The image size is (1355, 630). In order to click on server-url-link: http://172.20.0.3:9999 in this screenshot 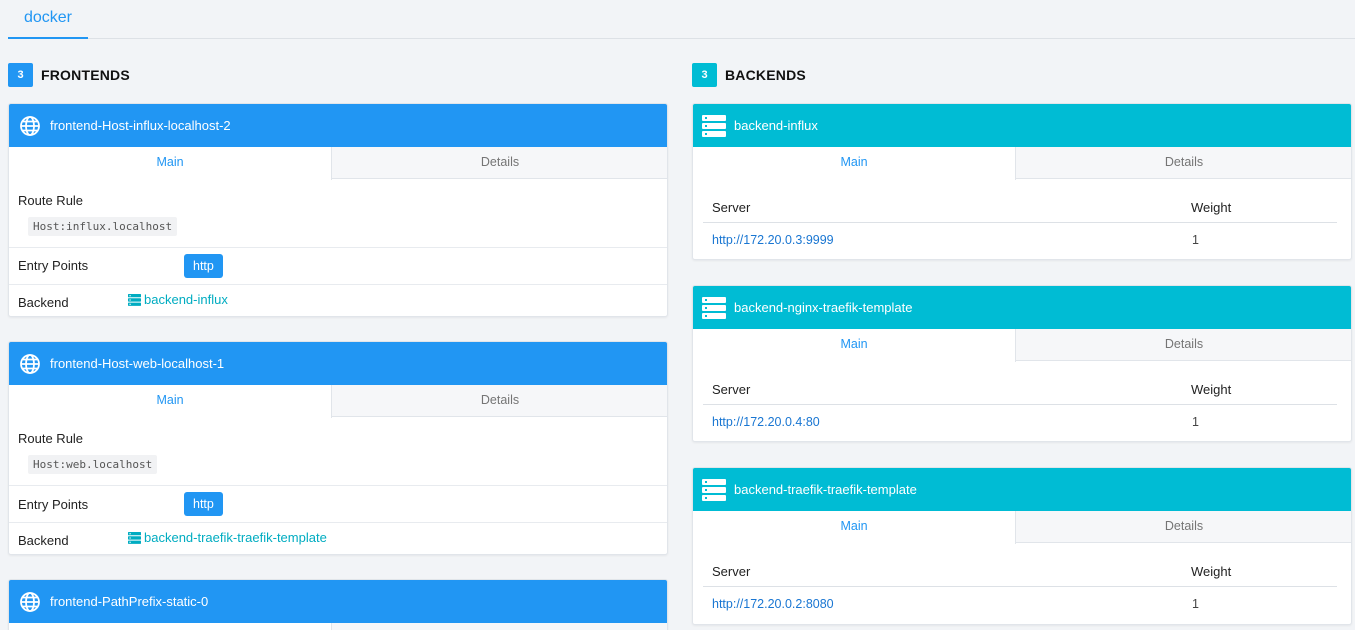, I will do `click(773, 240)`.